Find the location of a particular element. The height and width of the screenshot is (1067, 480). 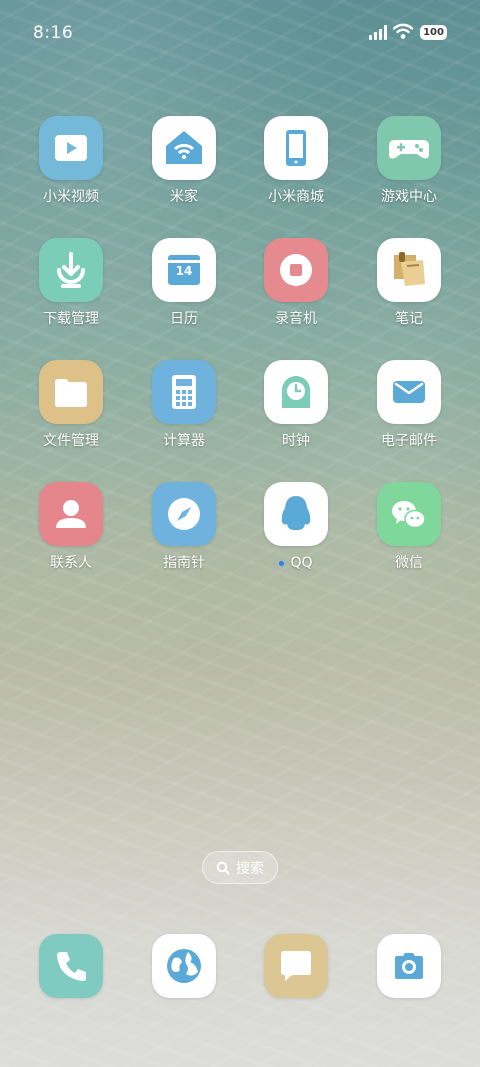

app-mi-video: 小米视频 is located at coordinates (71, 161).